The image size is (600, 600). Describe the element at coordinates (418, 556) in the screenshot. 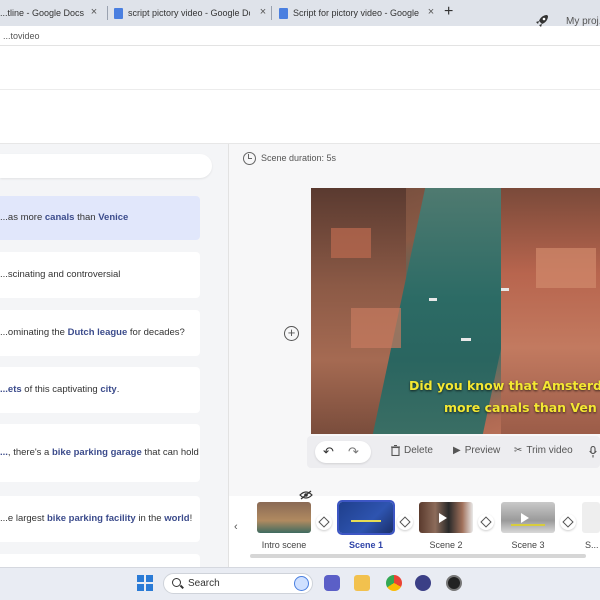

I see `timeline-scrollbar` at that location.